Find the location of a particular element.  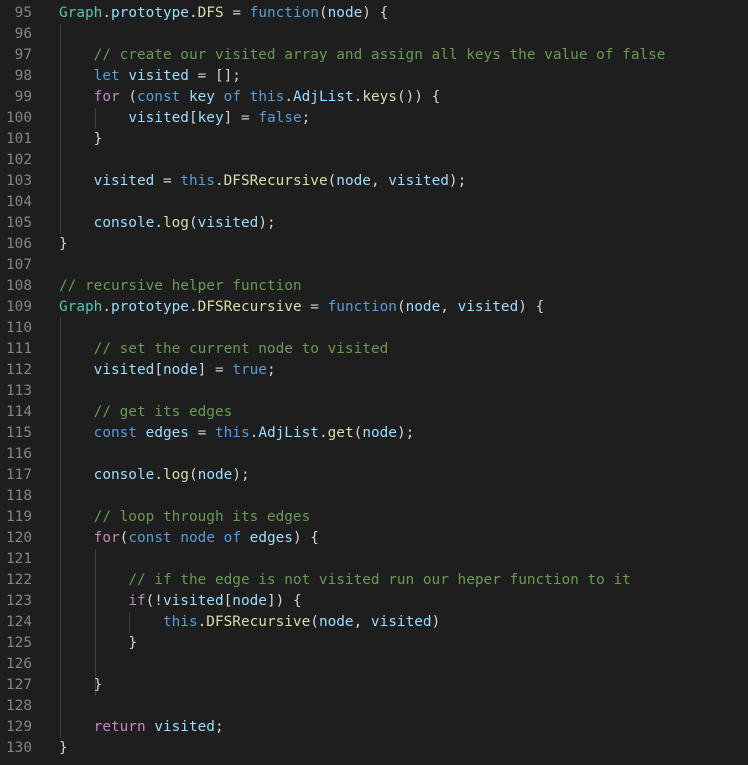

line-number: 114 is located at coordinates (19, 412).